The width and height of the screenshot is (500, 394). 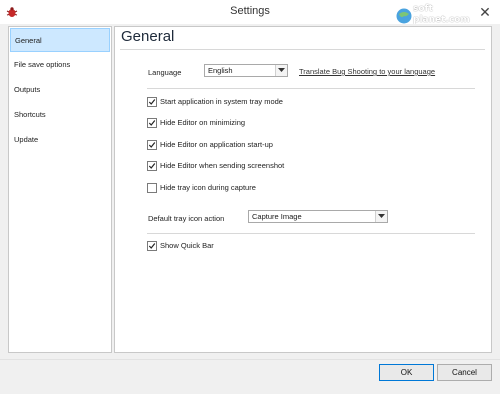 I want to click on language-label: Language, so click(x=165, y=72).